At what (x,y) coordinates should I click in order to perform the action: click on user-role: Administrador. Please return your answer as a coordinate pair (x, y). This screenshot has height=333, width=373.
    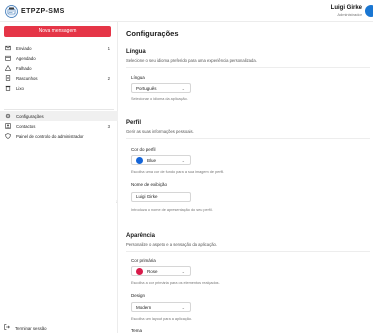
    Looking at the image, I should click on (349, 14).